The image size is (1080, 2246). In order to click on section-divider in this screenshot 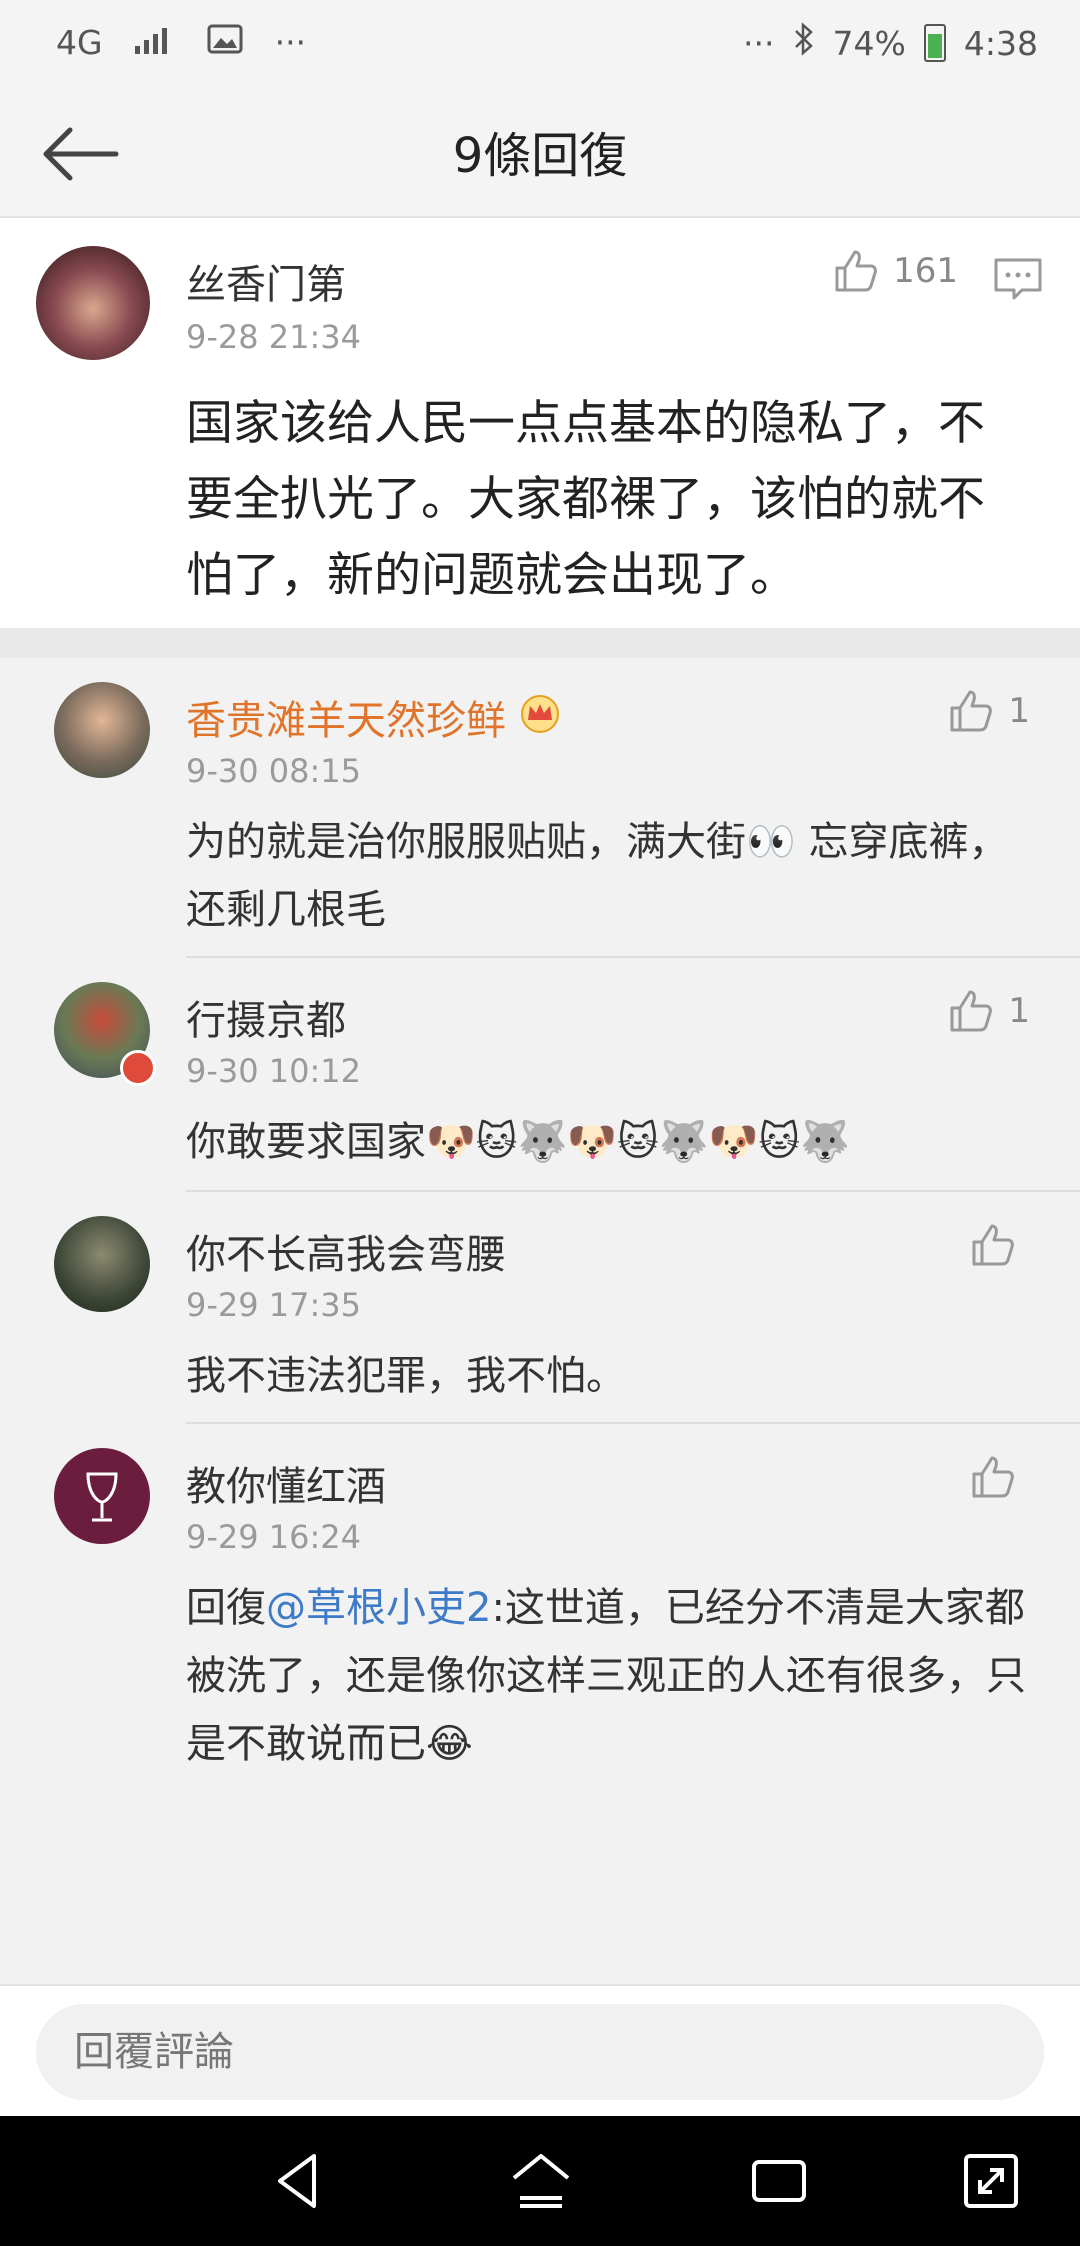, I will do `click(540, 643)`.